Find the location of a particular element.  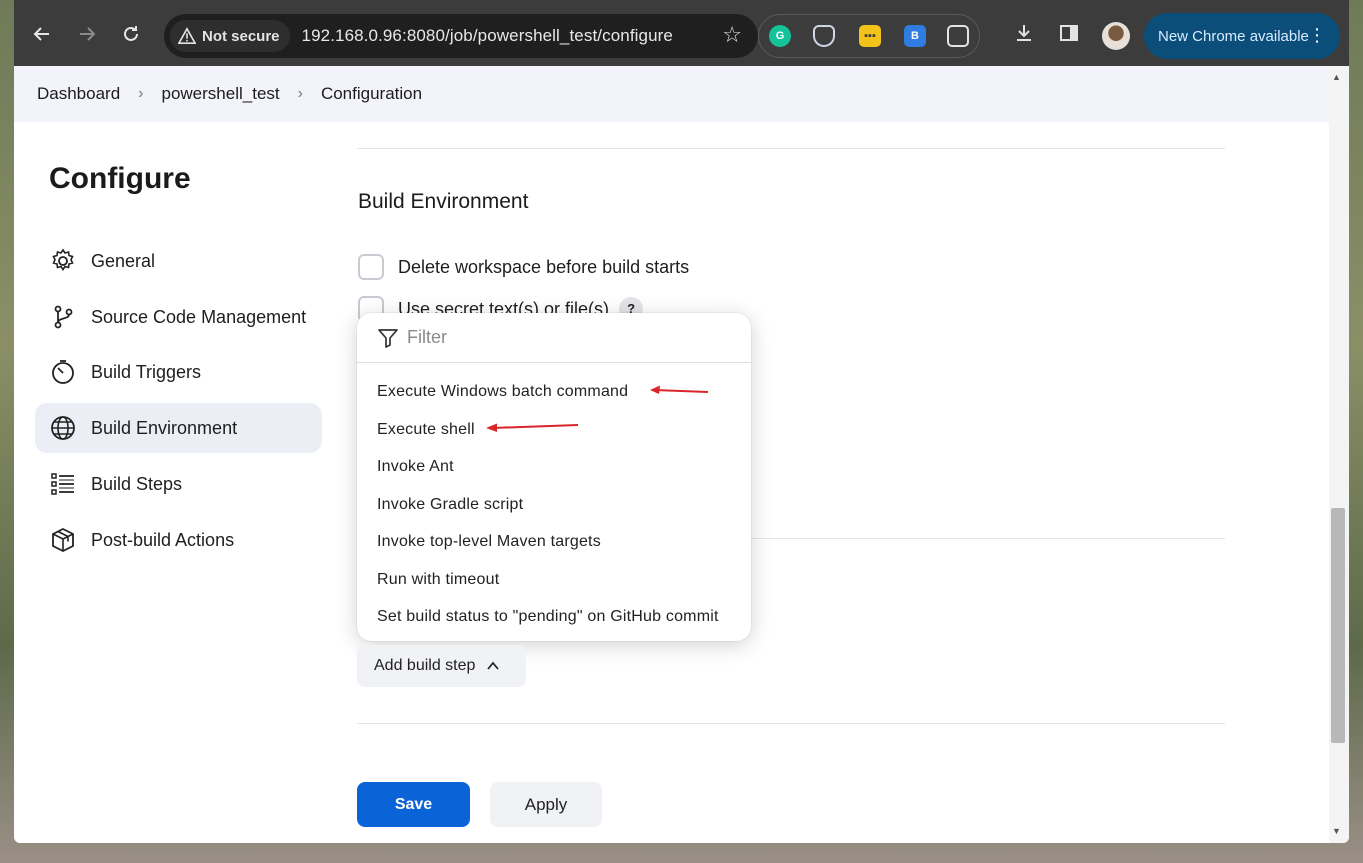

sidebar-item-build-triggers: Build Triggers is located at coordinates (178, 372).